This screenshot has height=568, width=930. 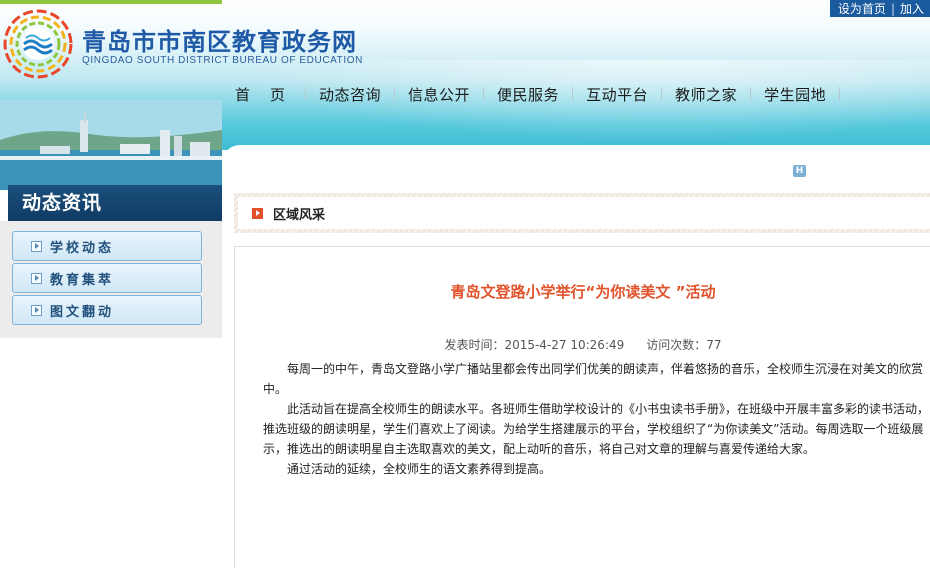 I want to click on nav-item-news: 动态咨询, so click(x=350, y=94).